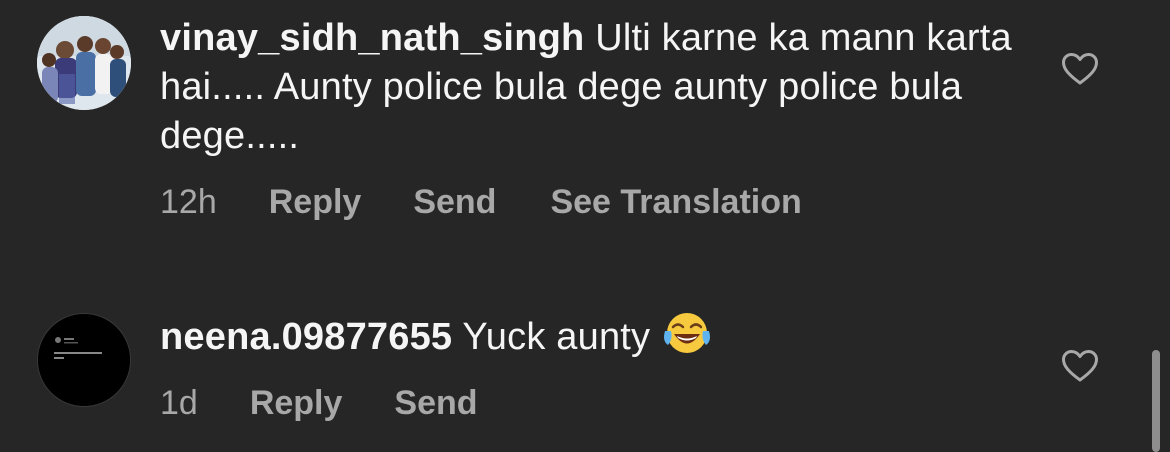 The width and height of the screenshot is (1170, 452). I want to click on scrollbar, so click(1156, 401).